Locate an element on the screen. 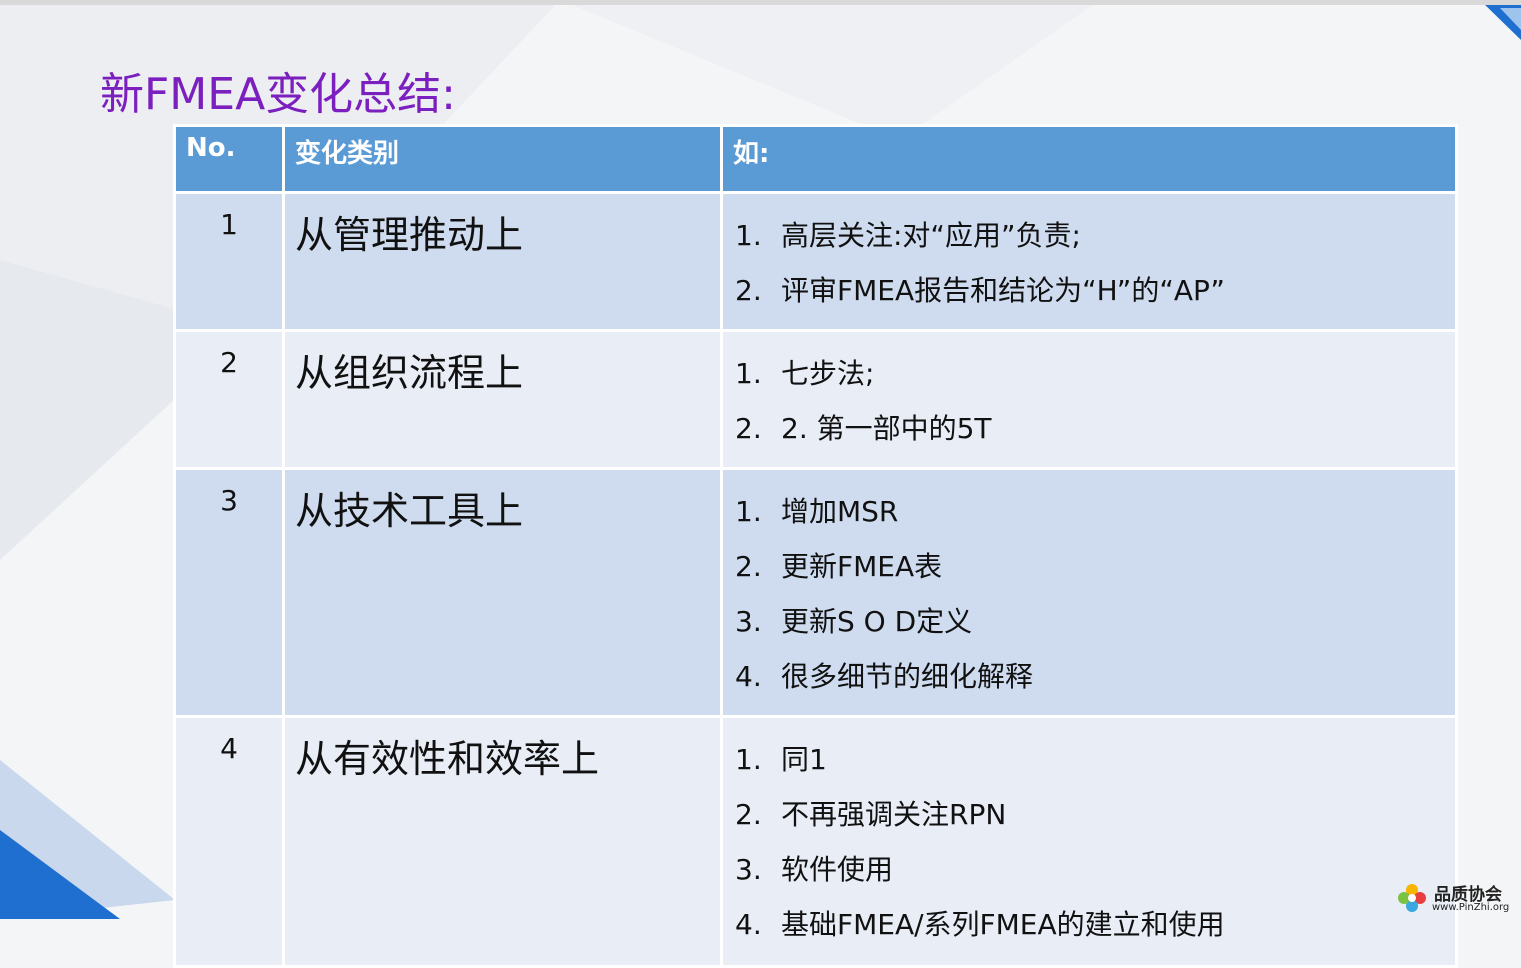  item-text: 更新FMEA表 is located at coordinates (862, 566).